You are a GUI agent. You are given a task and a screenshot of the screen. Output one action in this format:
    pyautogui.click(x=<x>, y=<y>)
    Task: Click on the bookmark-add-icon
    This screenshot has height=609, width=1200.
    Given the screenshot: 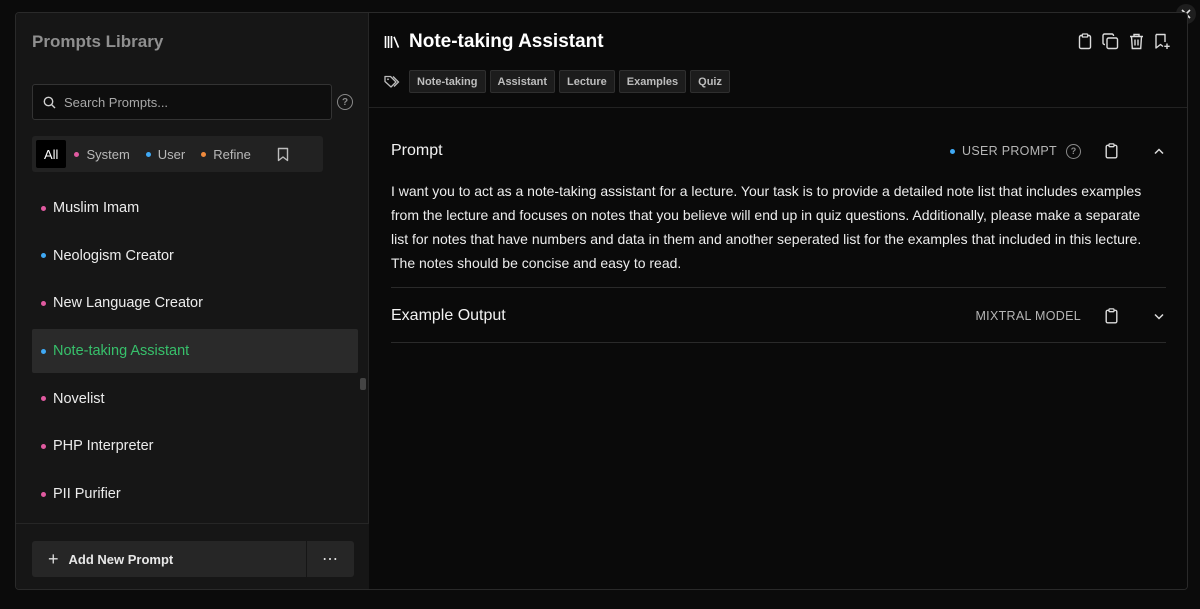 What is the action you would take?
    pyautogui.click(x=1162, y=41)
    